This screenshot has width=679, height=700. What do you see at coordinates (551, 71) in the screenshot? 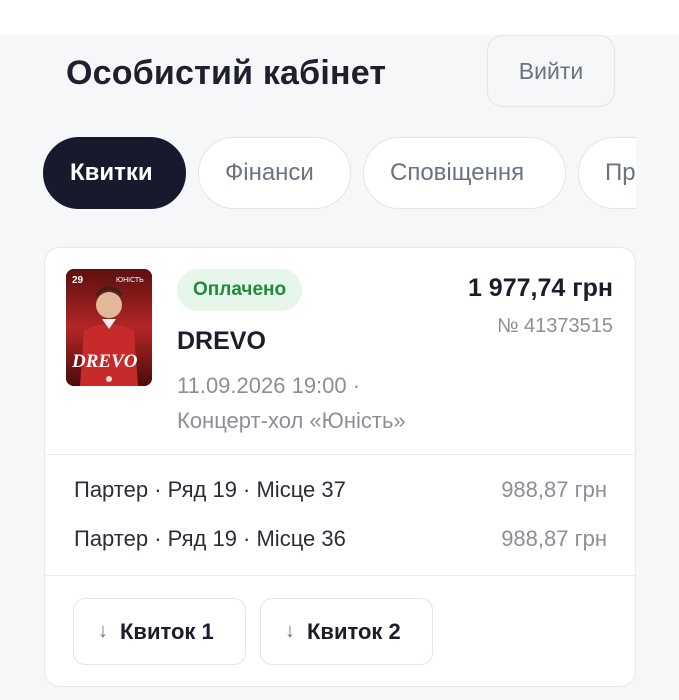
I see `logout-button: Вийти` at bounding box center [551, 71].